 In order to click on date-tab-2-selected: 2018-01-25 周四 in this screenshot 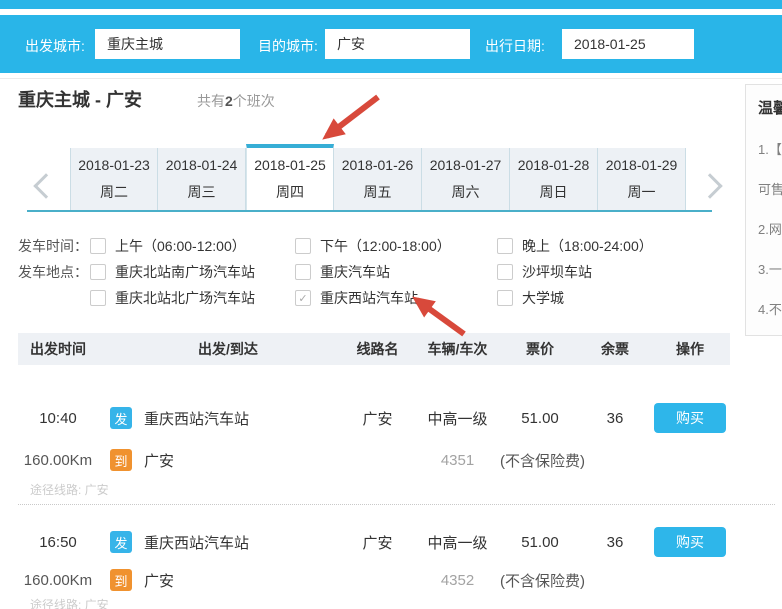, I will do `click(290, 177)`.